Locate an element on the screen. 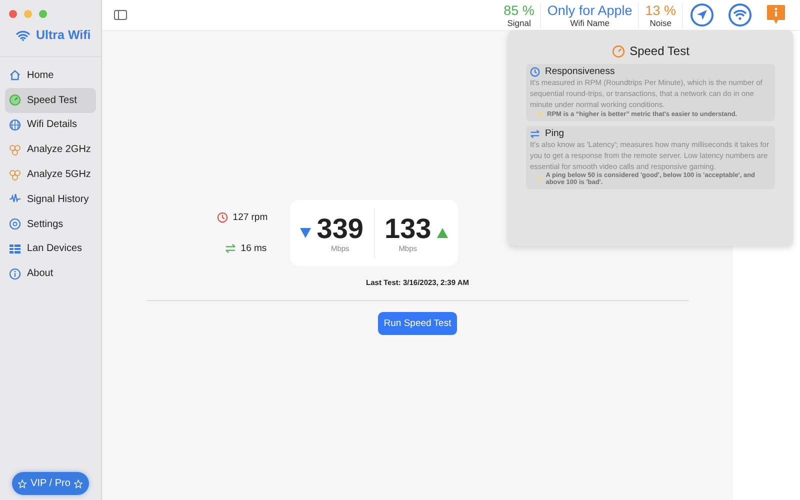 Image resolution: width=800 pixels, height=500 pixels. sidebar-item: Home is located at coordinates (50, 75).